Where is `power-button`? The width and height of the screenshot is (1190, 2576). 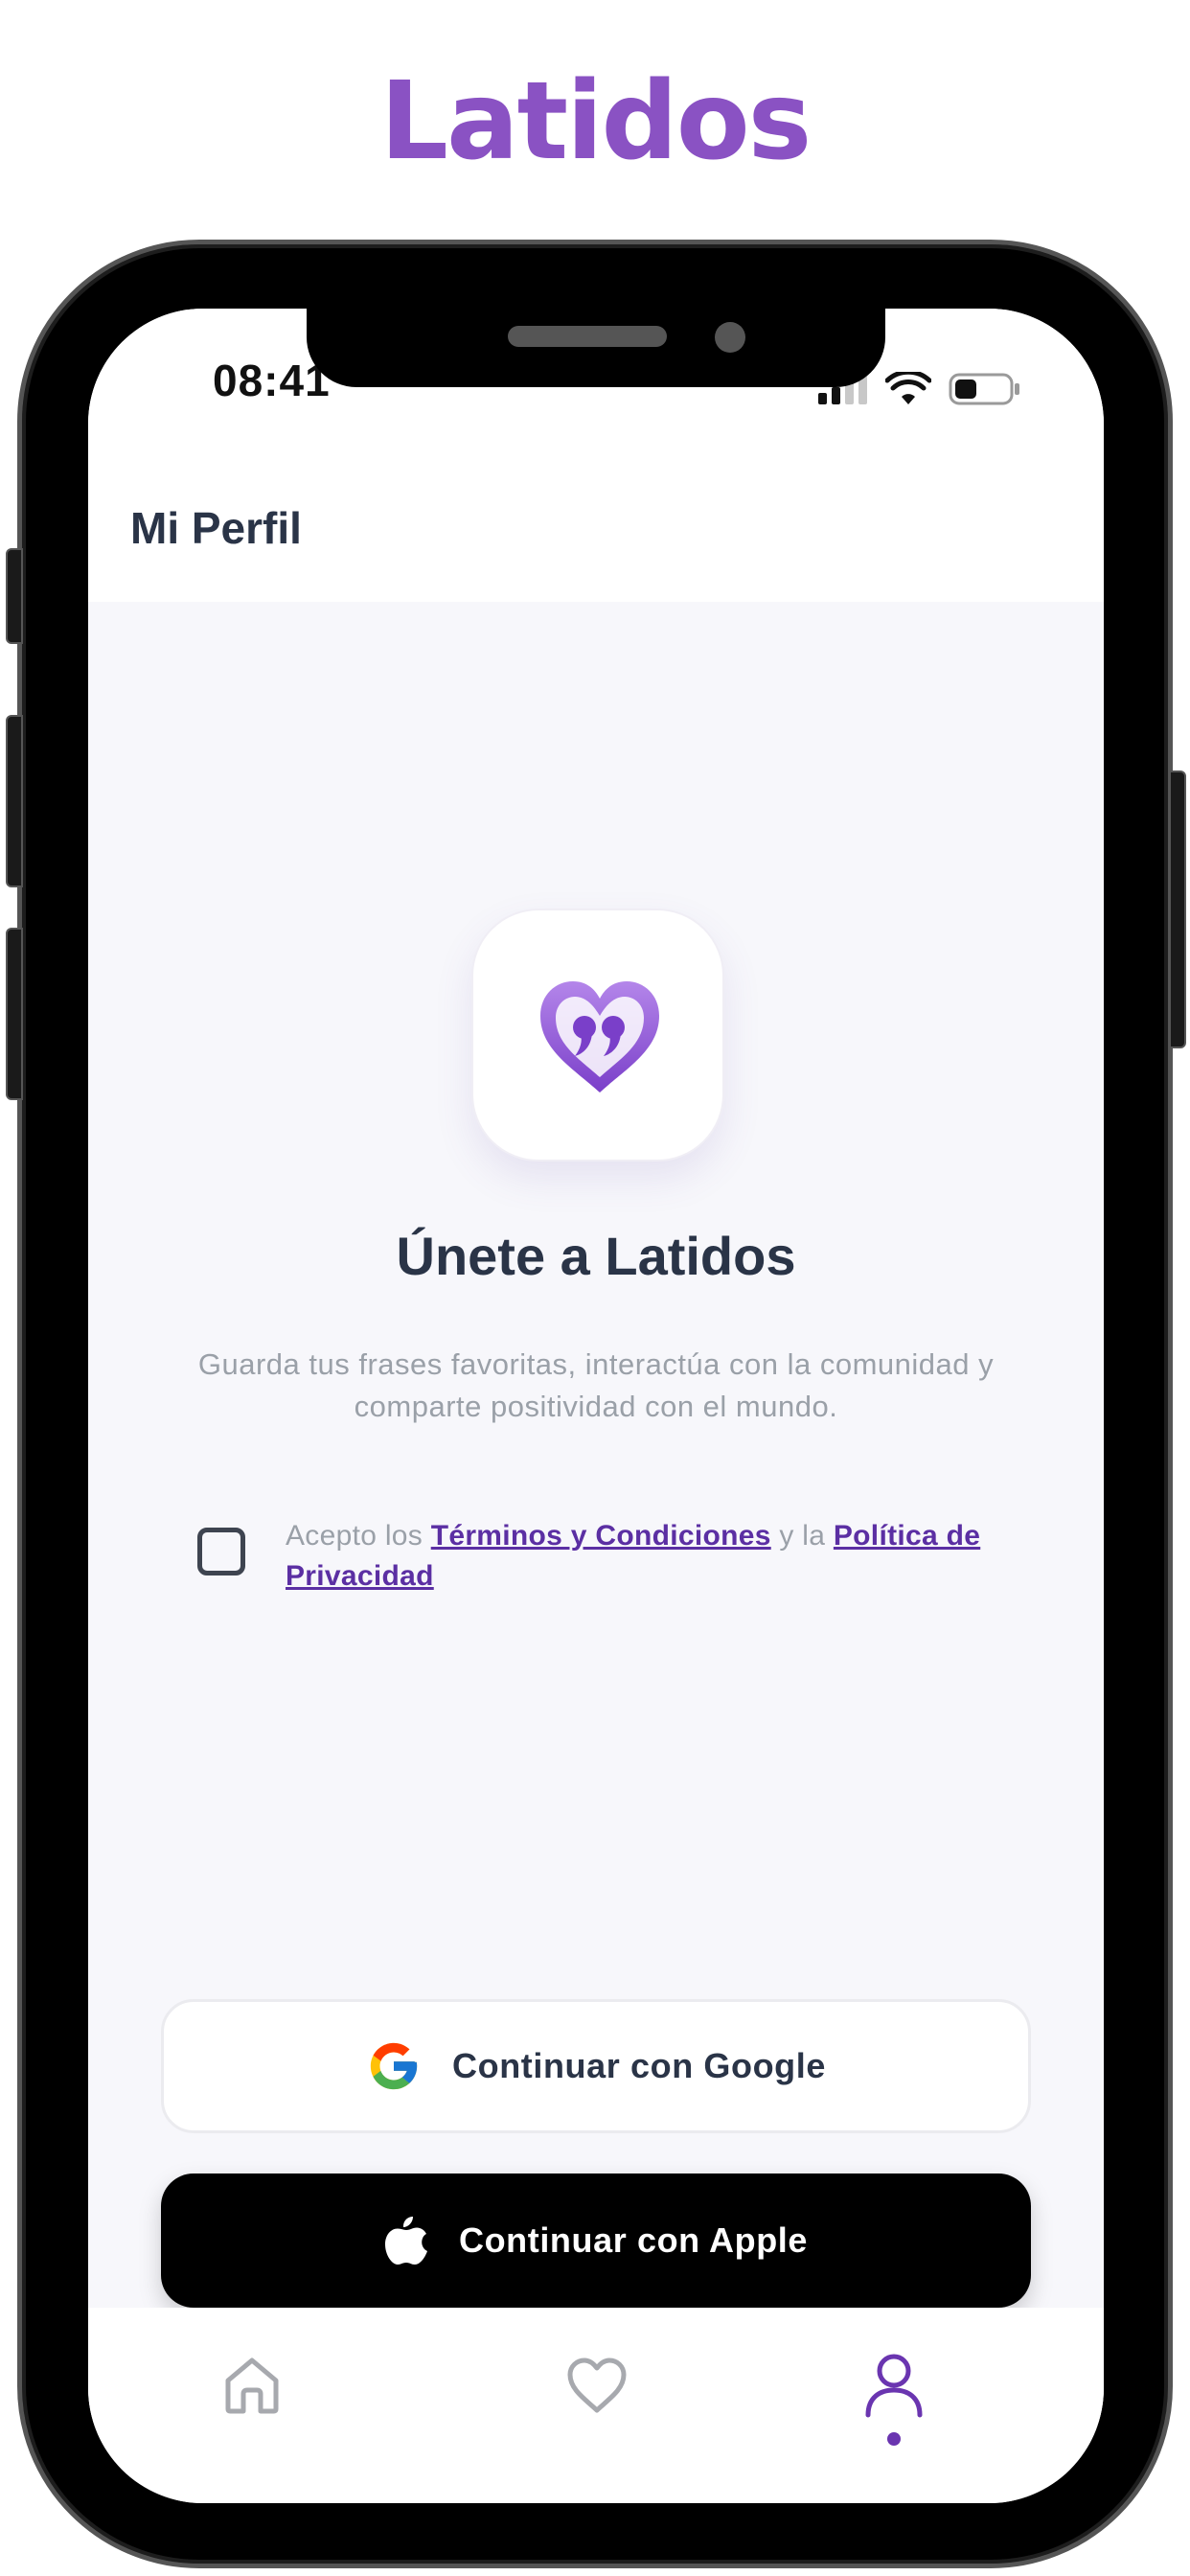 power-button is located at coordinates (1177, 909).